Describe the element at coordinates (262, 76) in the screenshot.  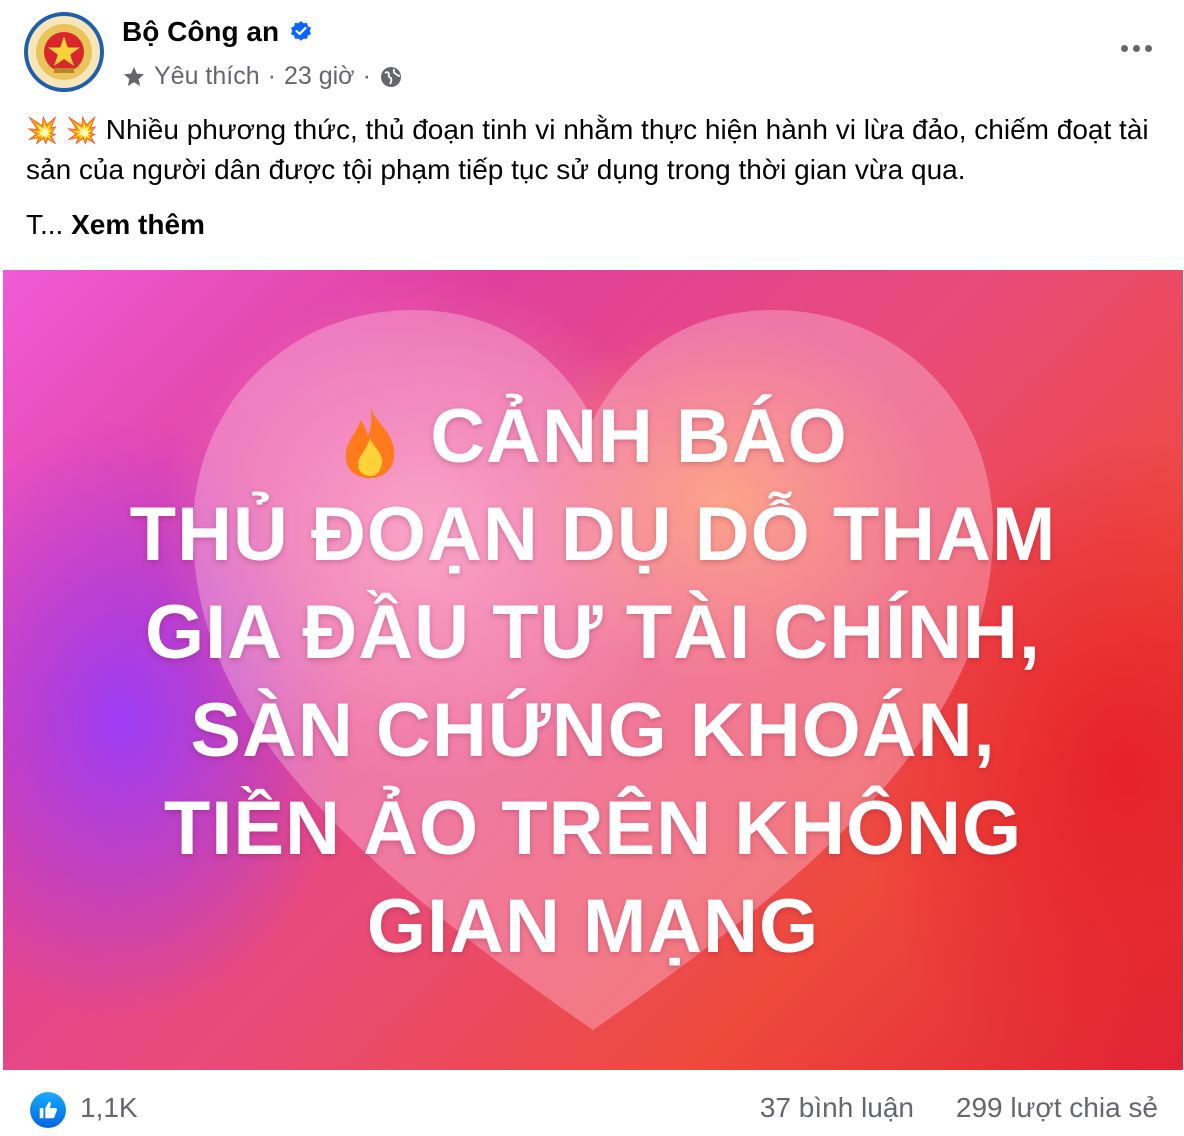
I see `post-meta: Yêu thích · 23 giờ ·` at that location.